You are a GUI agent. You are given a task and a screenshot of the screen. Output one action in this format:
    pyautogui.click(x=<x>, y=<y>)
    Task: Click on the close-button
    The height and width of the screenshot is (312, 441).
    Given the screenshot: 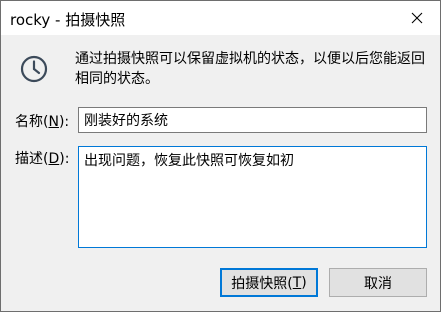 What is the action you would take?
    pyautogui.click(x=417, y=18)
    